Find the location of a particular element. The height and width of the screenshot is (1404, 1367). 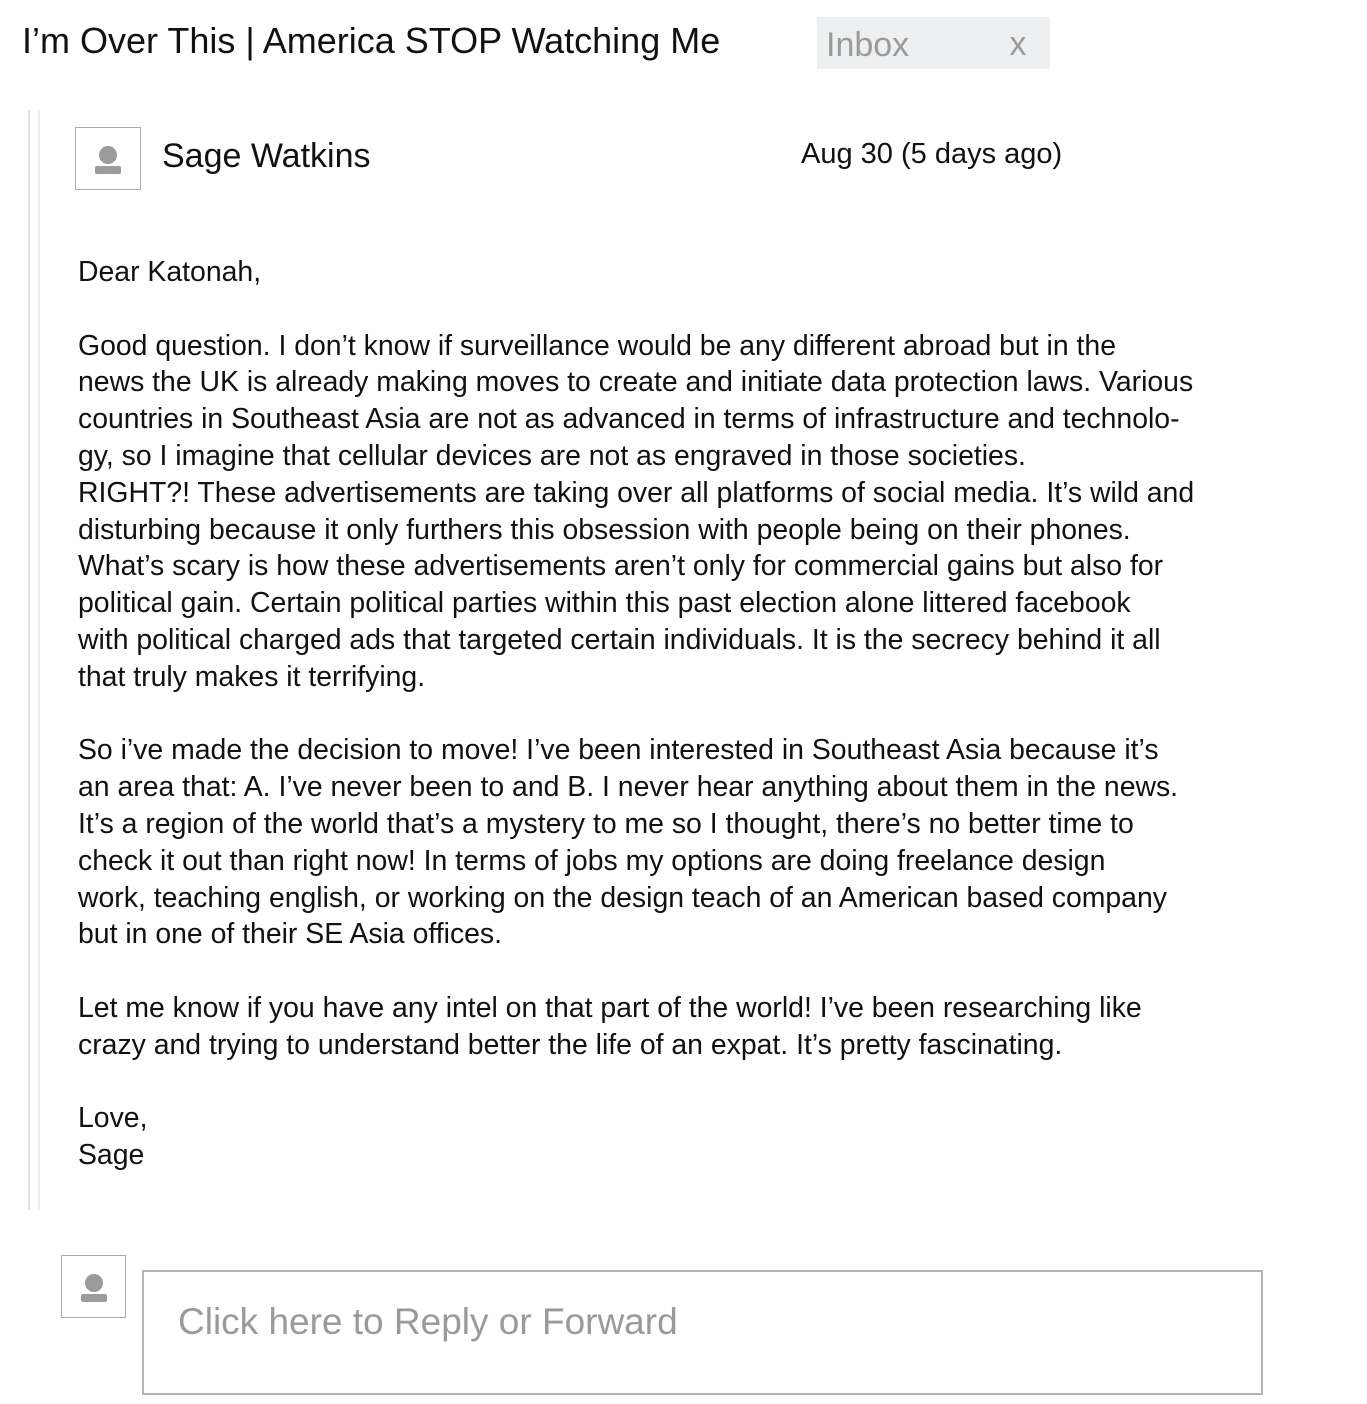

reply-forward-box: Click here to Reply or Forward is located at coordinates (702, 1332).